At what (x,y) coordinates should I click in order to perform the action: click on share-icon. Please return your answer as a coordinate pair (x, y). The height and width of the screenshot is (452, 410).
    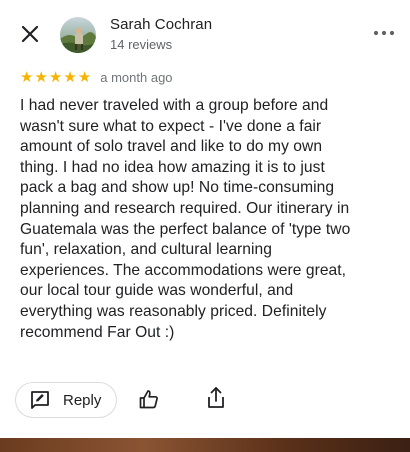
    Looking at the image, I should click on (216, 397).